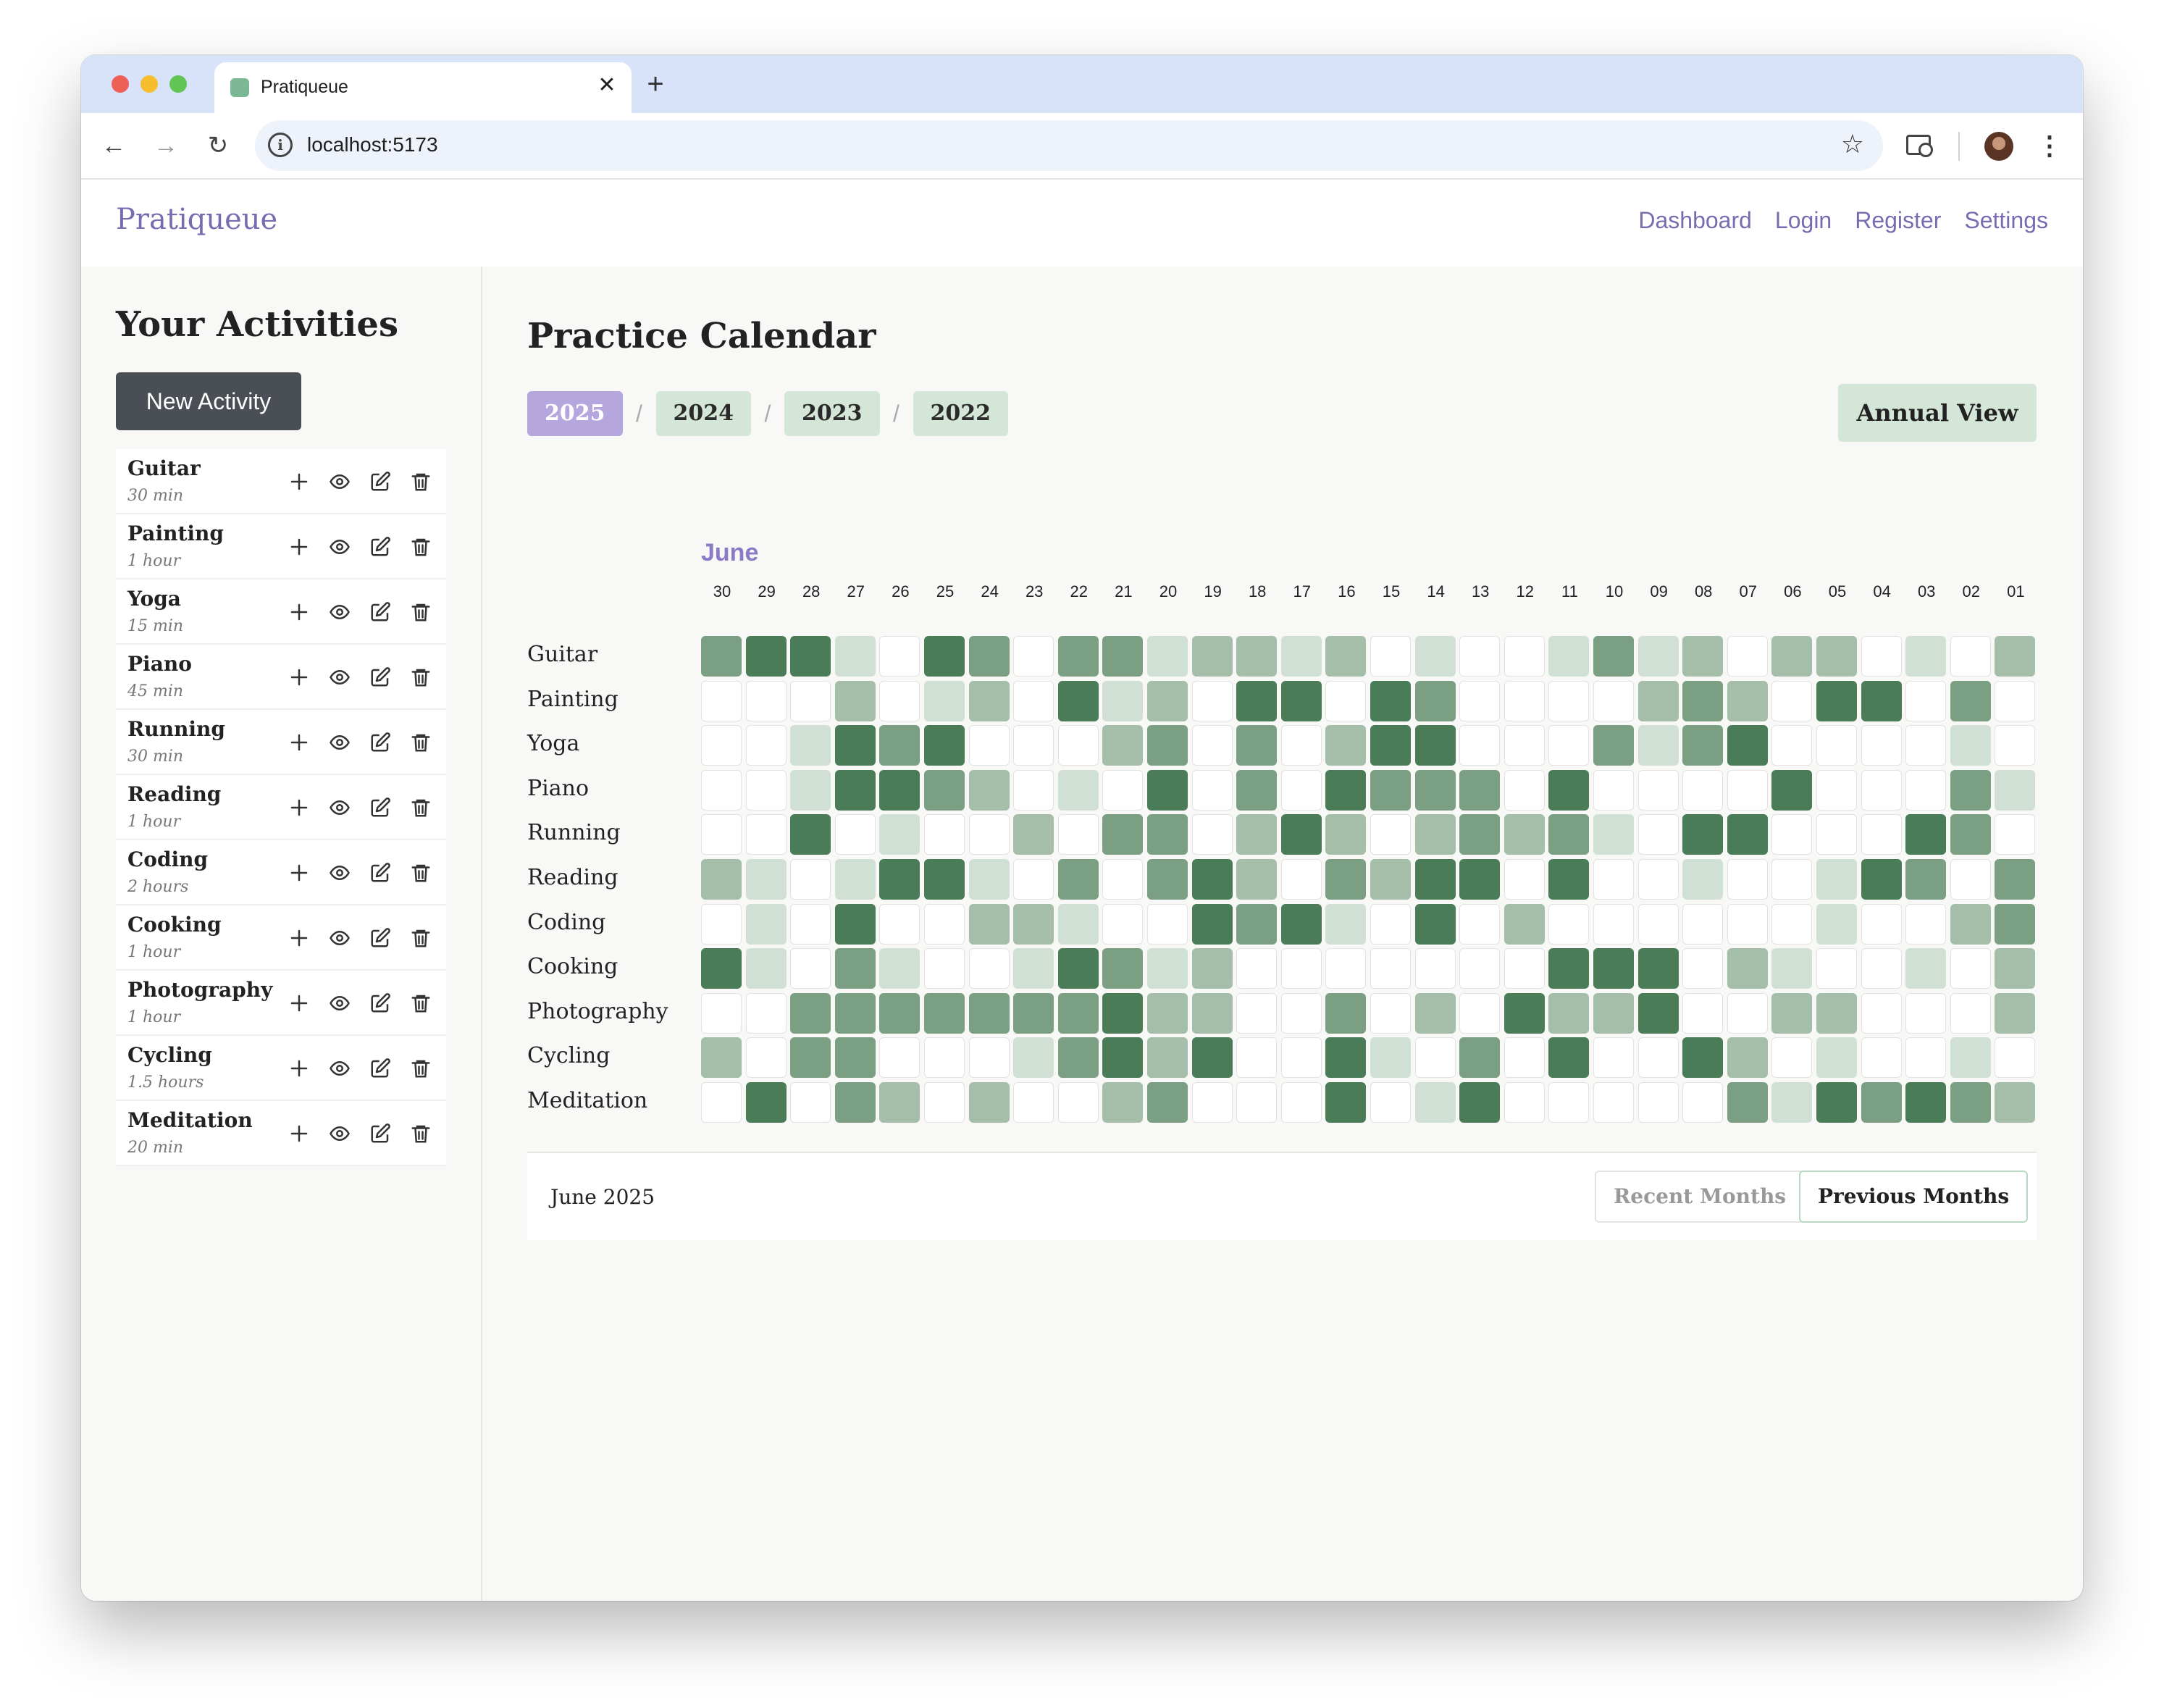 The image size is (2164, 1708). Describe the element at coordinates (1695, 220) in the screenshot. I see `nav-dashboard: Dashboard` at that location.